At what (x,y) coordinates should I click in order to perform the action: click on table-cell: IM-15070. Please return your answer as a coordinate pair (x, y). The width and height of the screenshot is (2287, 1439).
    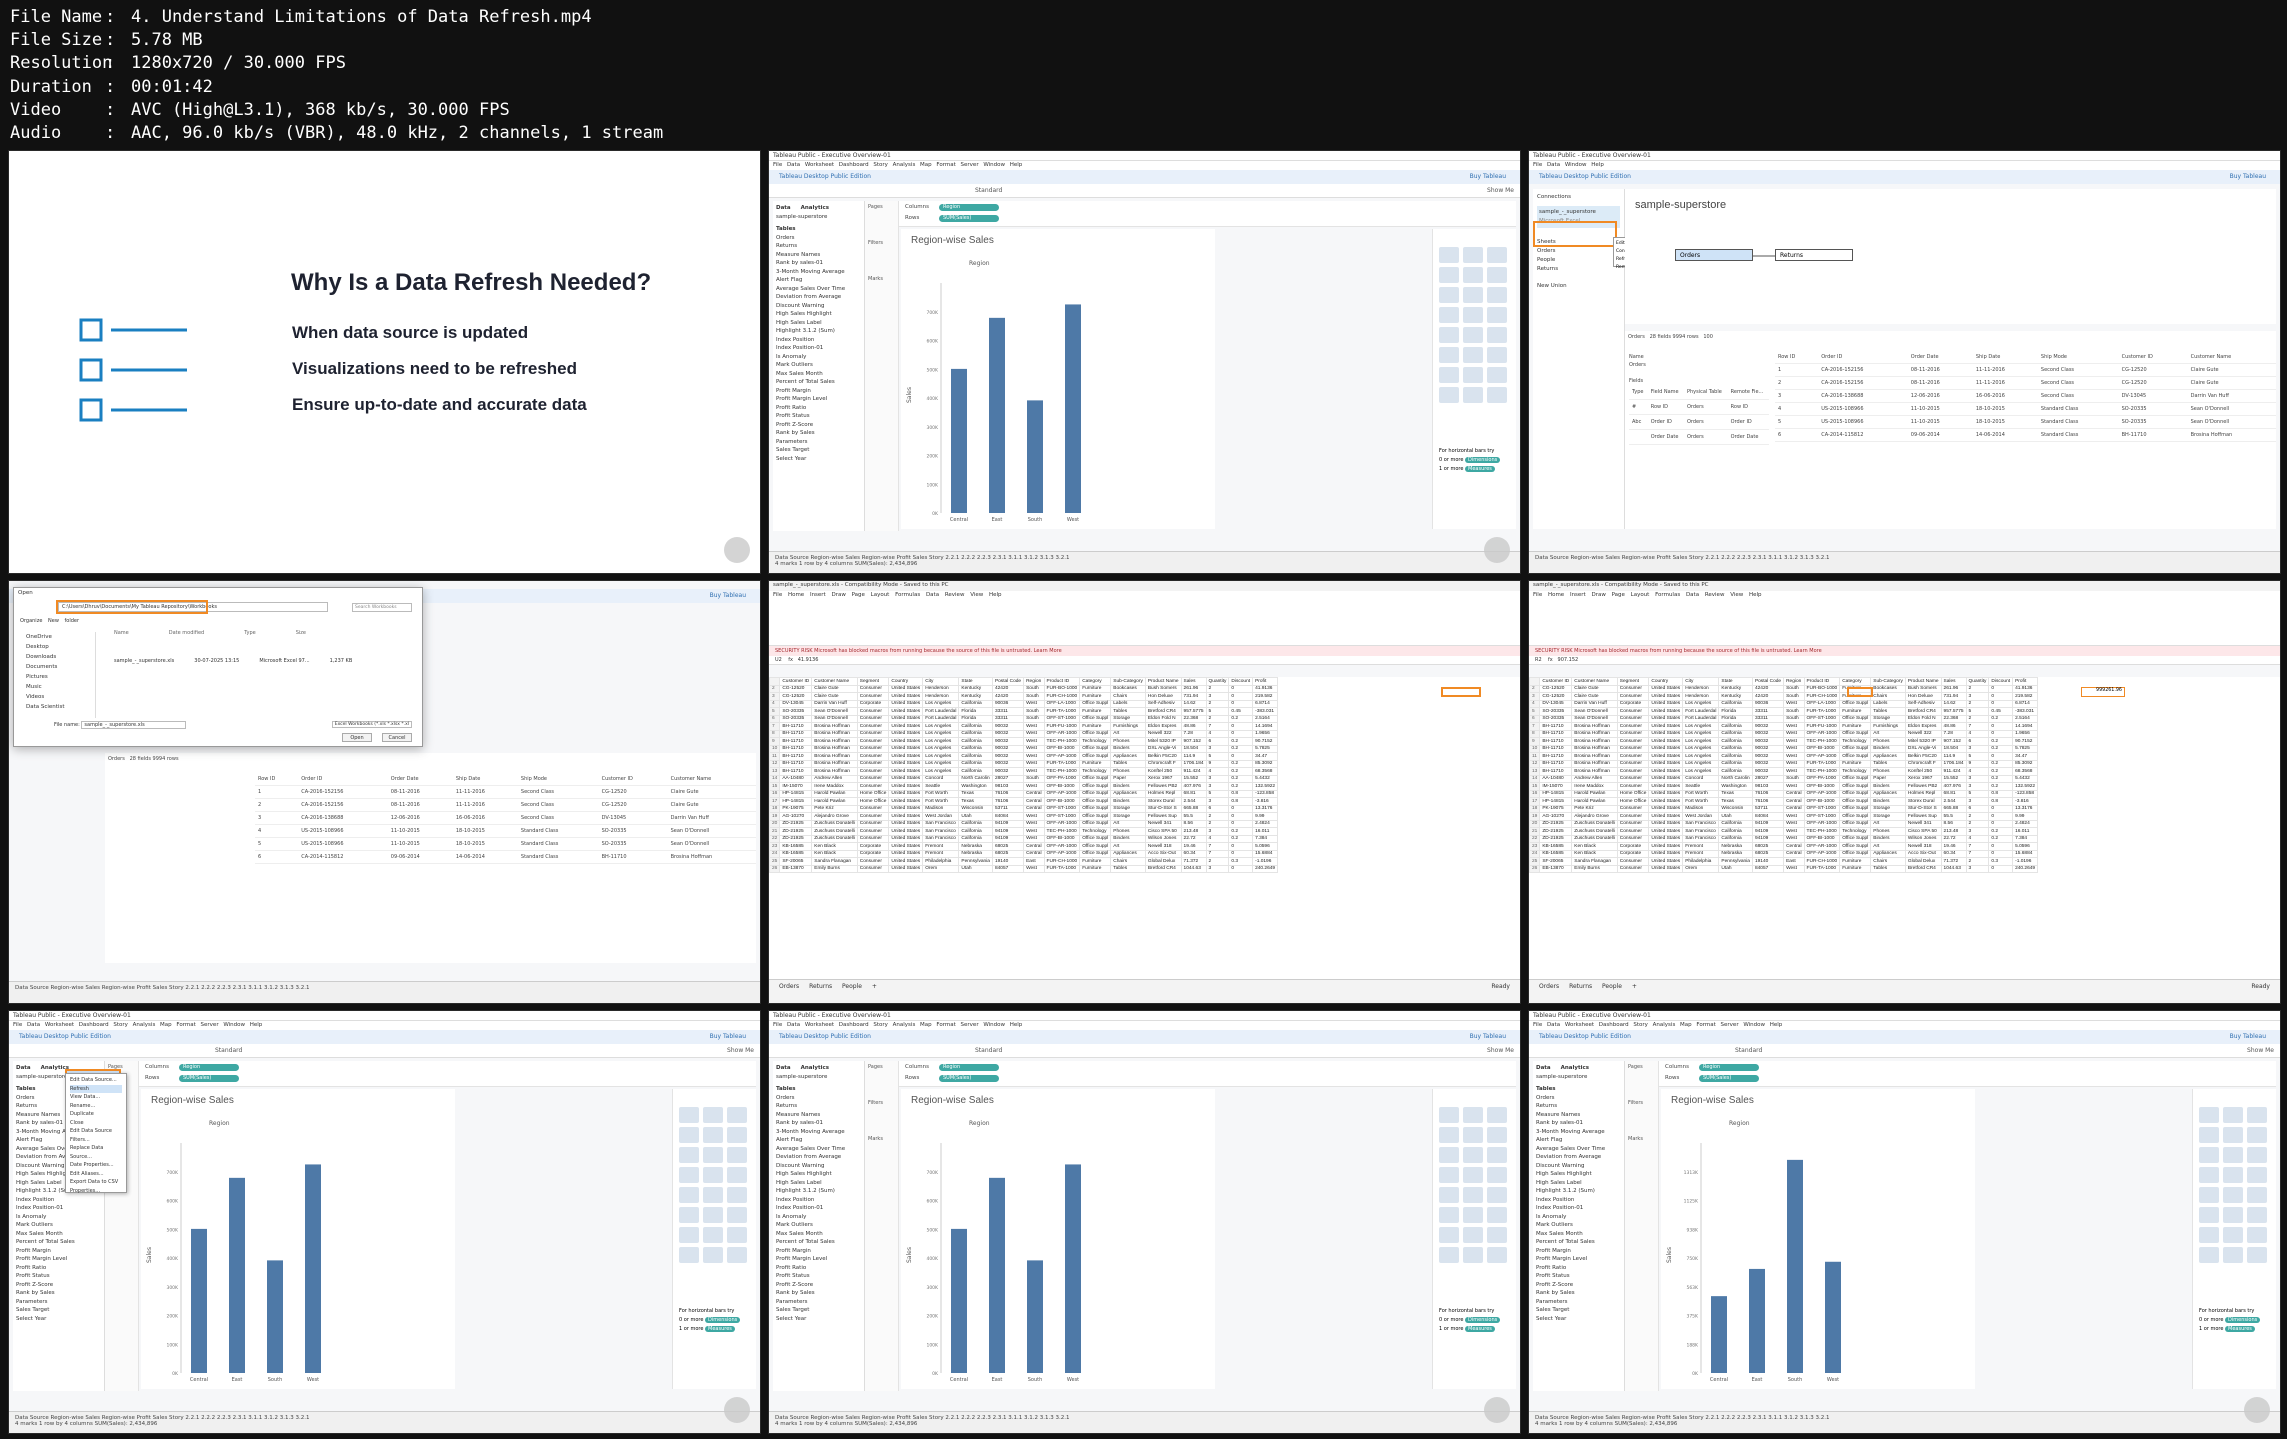
    Looking at the image, I should click on (796, 786).